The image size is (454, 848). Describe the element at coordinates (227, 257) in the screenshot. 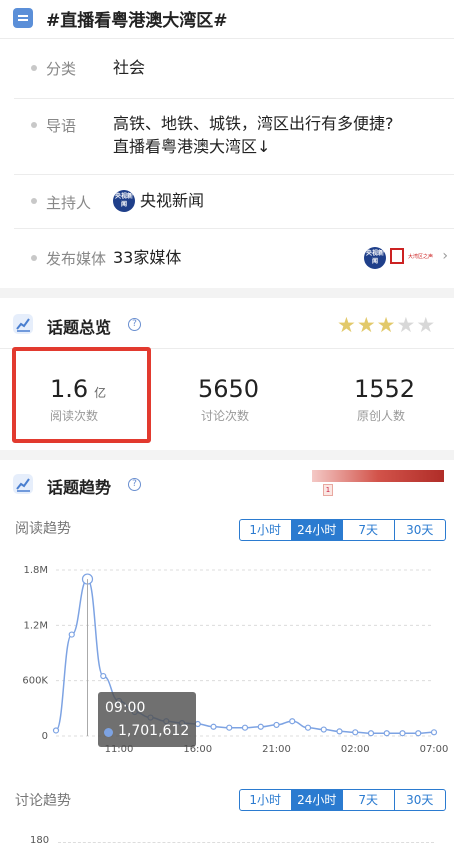

I see `info-row-media: 发布媒体 33家媒体 央视新闻 大湾区之声 ›` at that location.